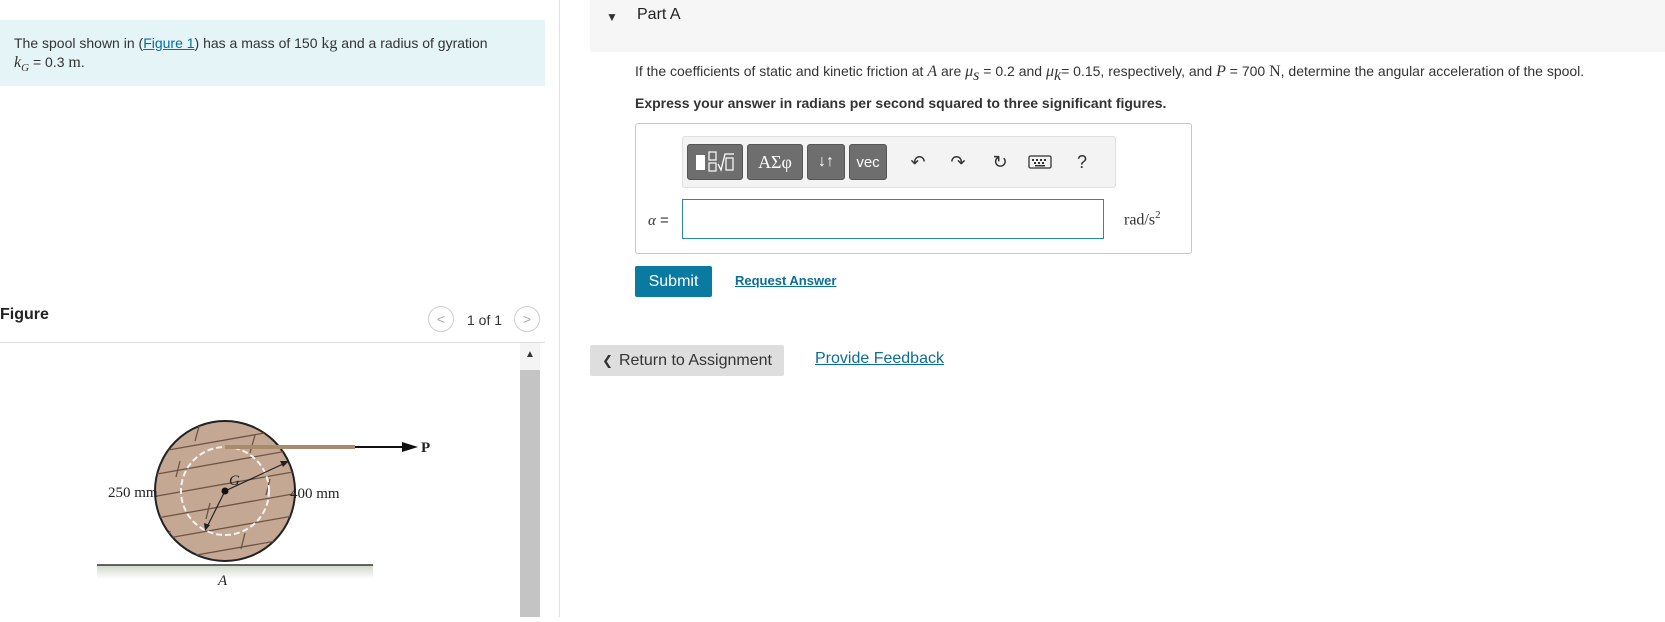 The height and width of the screenshot is (622, 1665). I want to click on figure-scrollbar: ▲, so click(530, 480).